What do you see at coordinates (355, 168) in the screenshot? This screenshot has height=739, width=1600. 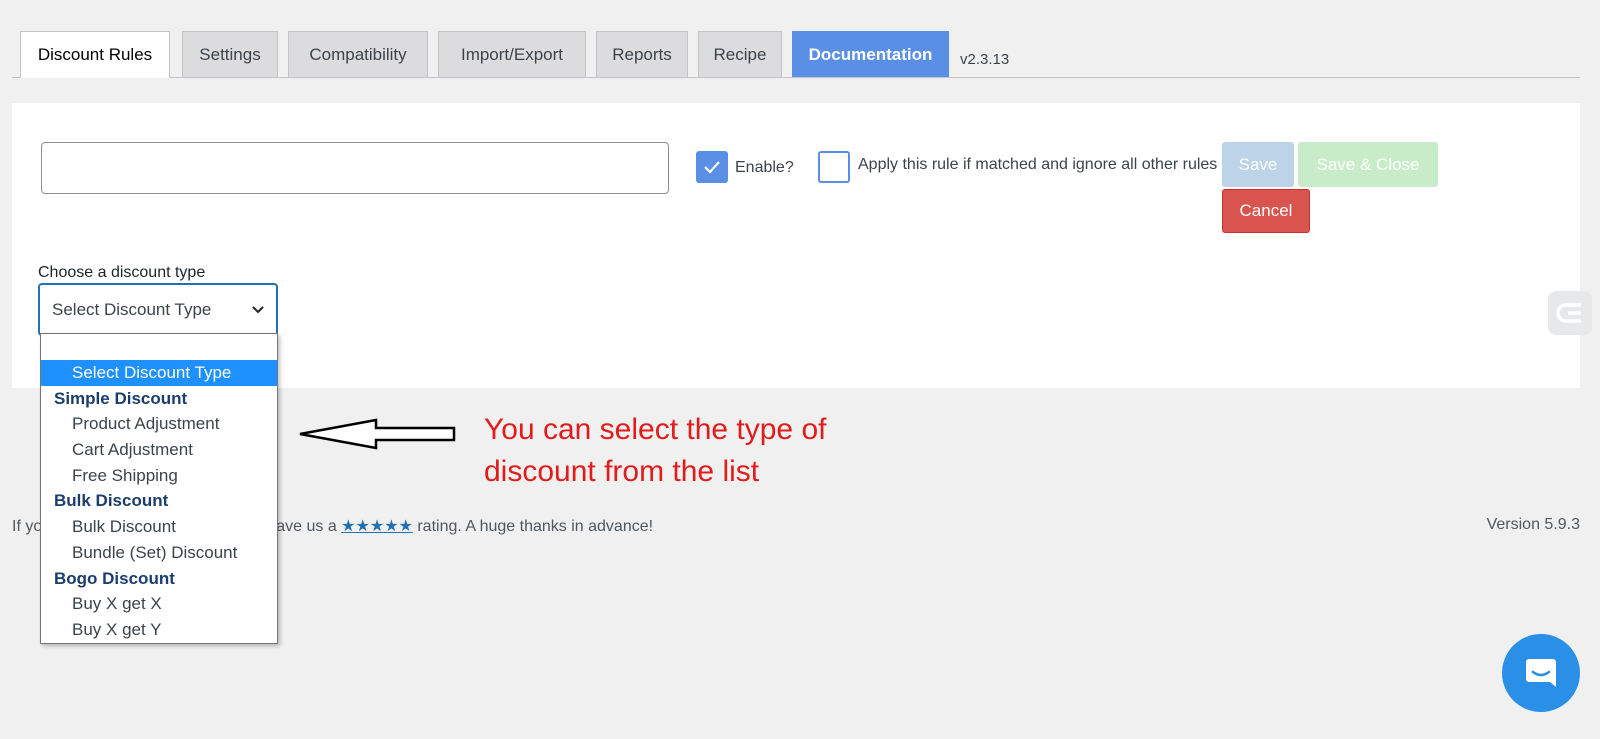 I see `rule-title-input` at bounding box center [355, 168].